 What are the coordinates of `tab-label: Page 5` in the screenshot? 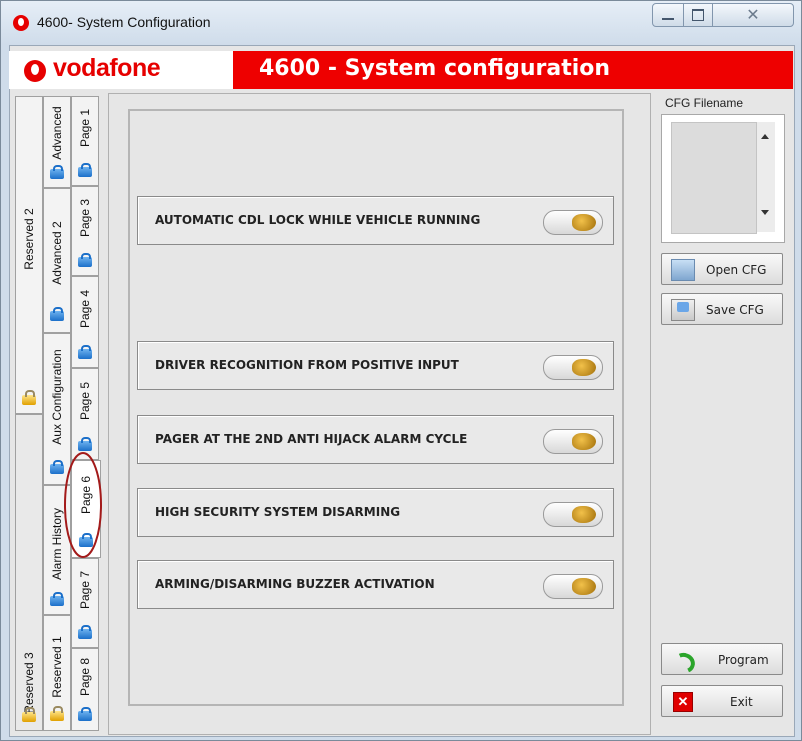 It's located at (85, 400).